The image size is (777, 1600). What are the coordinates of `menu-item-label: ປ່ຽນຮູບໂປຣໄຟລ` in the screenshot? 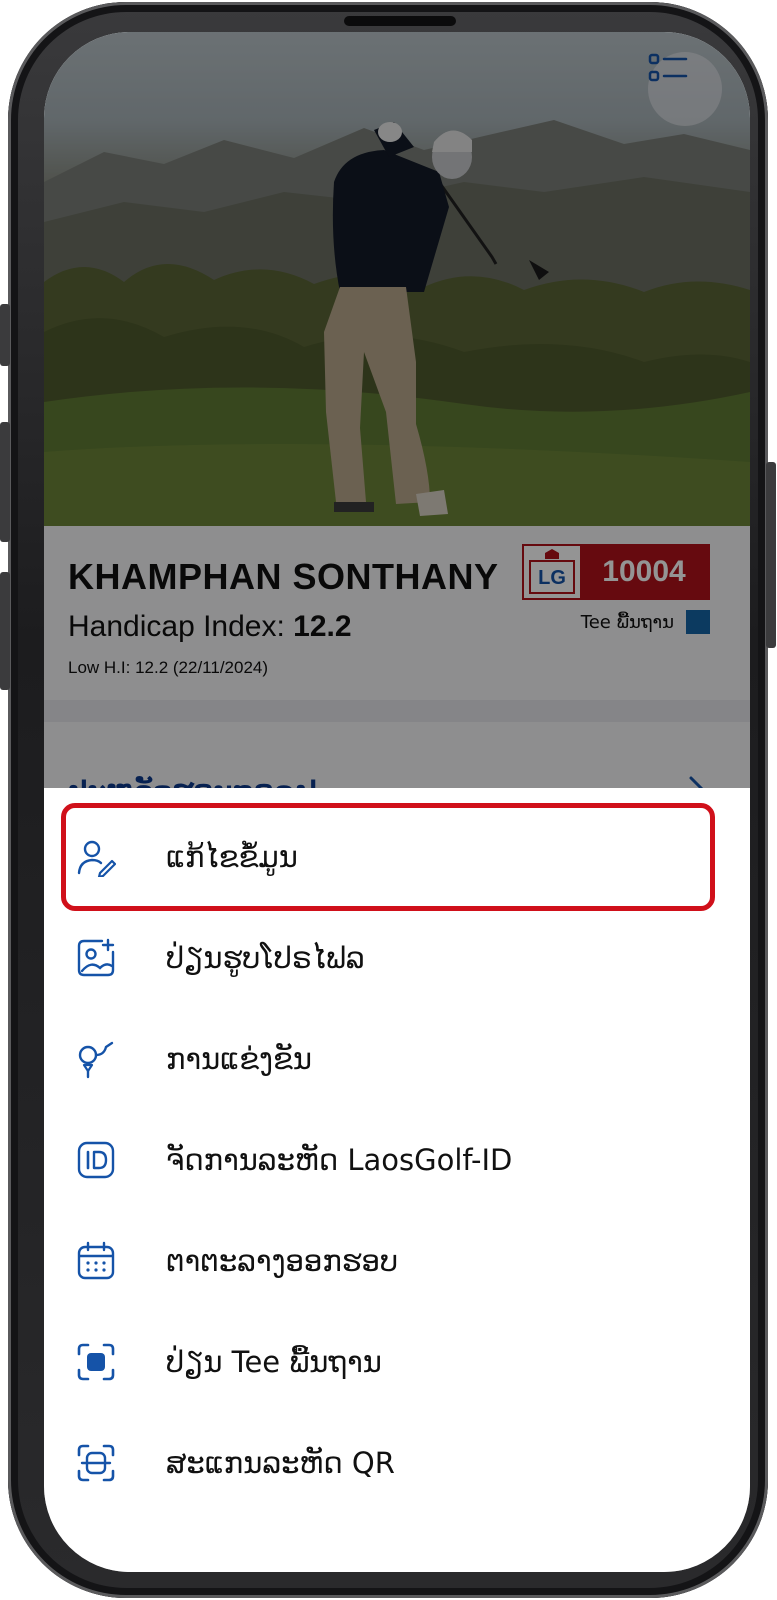 It's located at (265, 958).